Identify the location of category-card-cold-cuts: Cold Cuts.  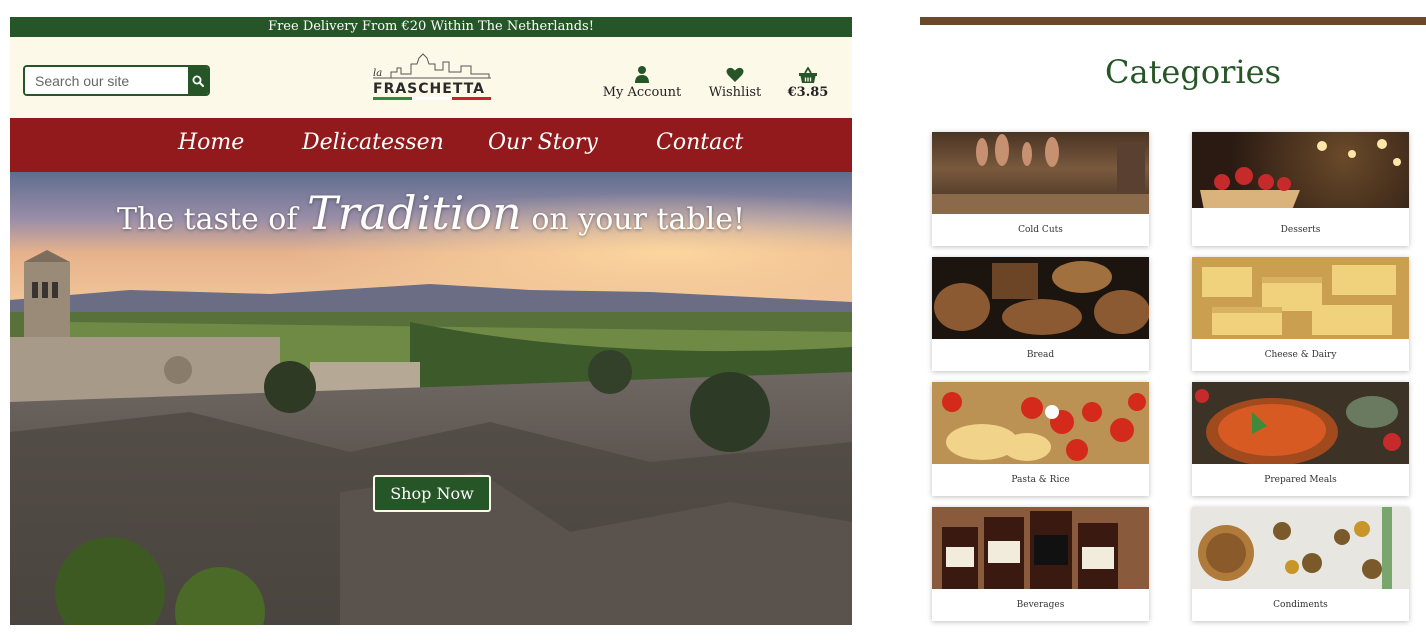
(1040, 189).